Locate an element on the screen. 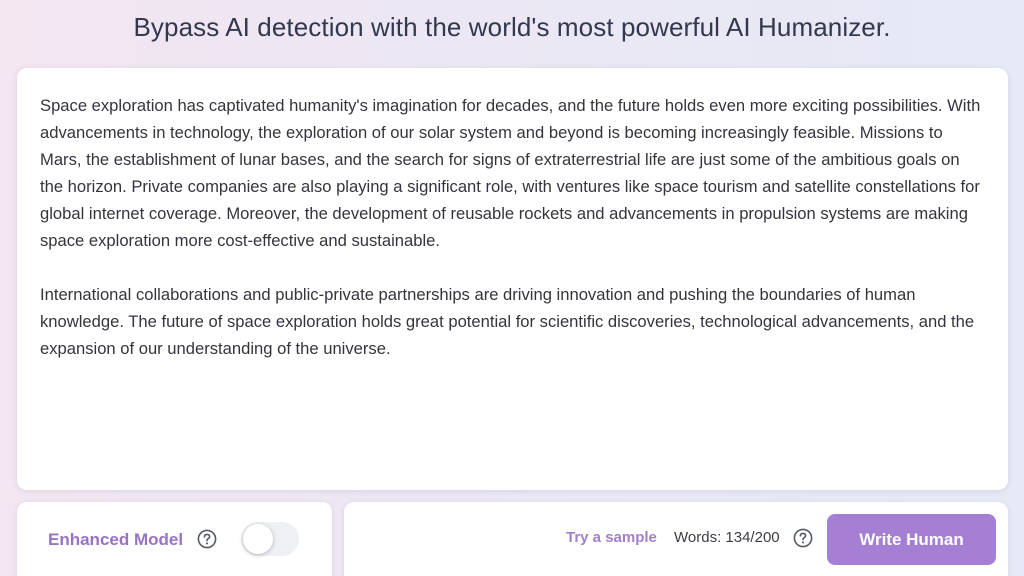 The image size is (1024, 576). enhanced-model-toggle is located at coordinates (270, 539).